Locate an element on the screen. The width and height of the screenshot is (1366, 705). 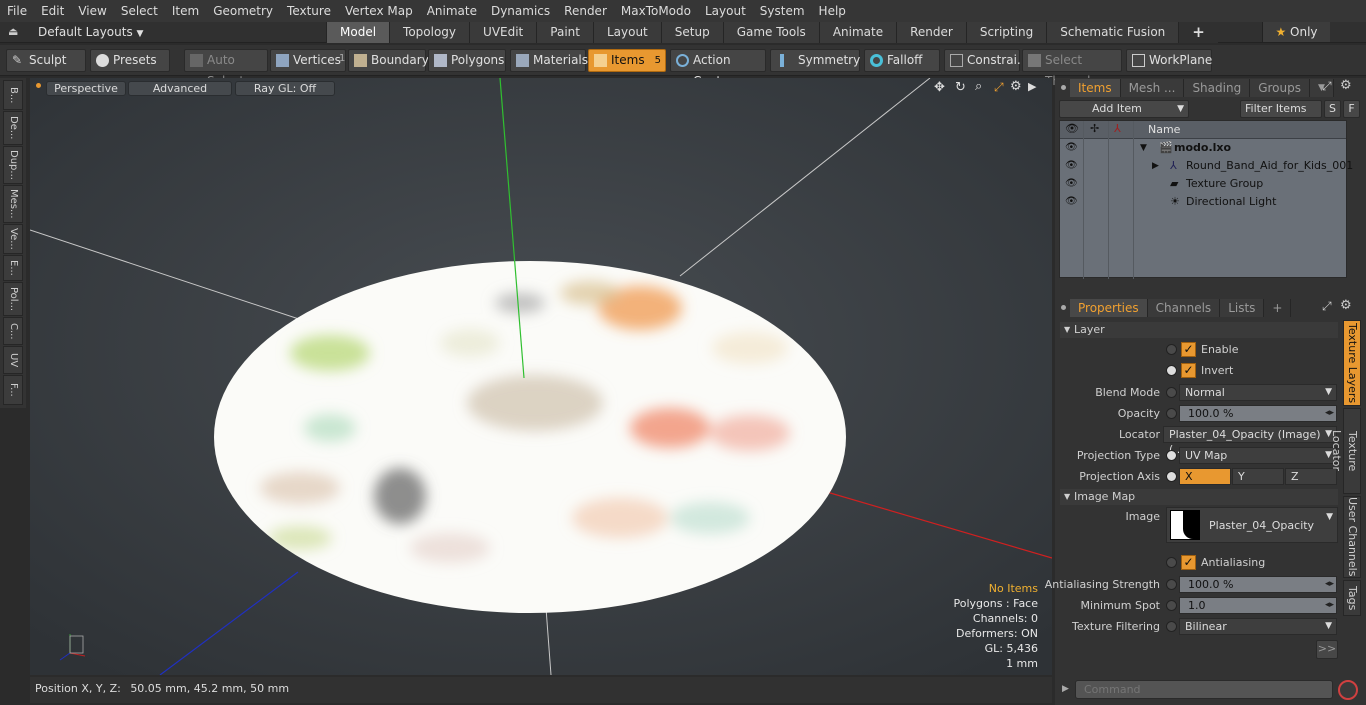
menu-layout: Layout is located at coordinates (725, 11).